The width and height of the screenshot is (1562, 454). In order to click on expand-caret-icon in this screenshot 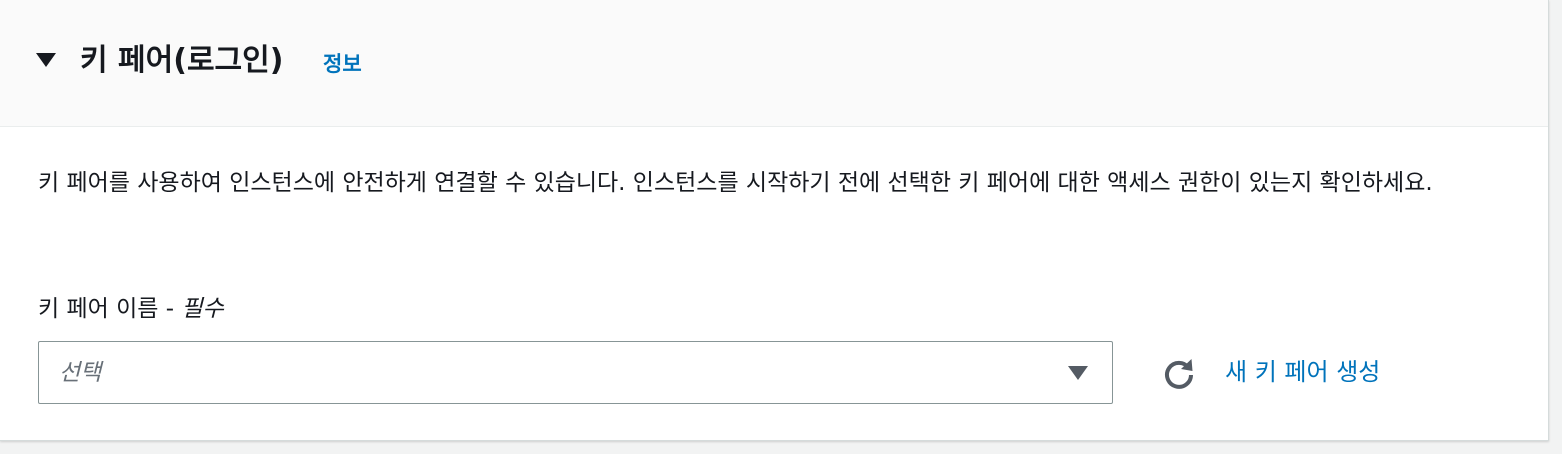, I will do `click(46, 60)`.